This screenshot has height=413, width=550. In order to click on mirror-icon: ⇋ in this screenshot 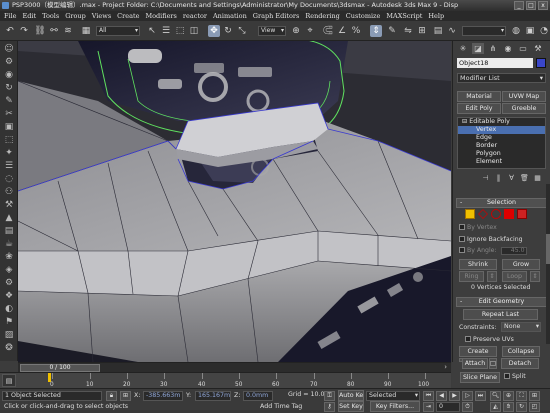, I will do `click(408, 31)`.